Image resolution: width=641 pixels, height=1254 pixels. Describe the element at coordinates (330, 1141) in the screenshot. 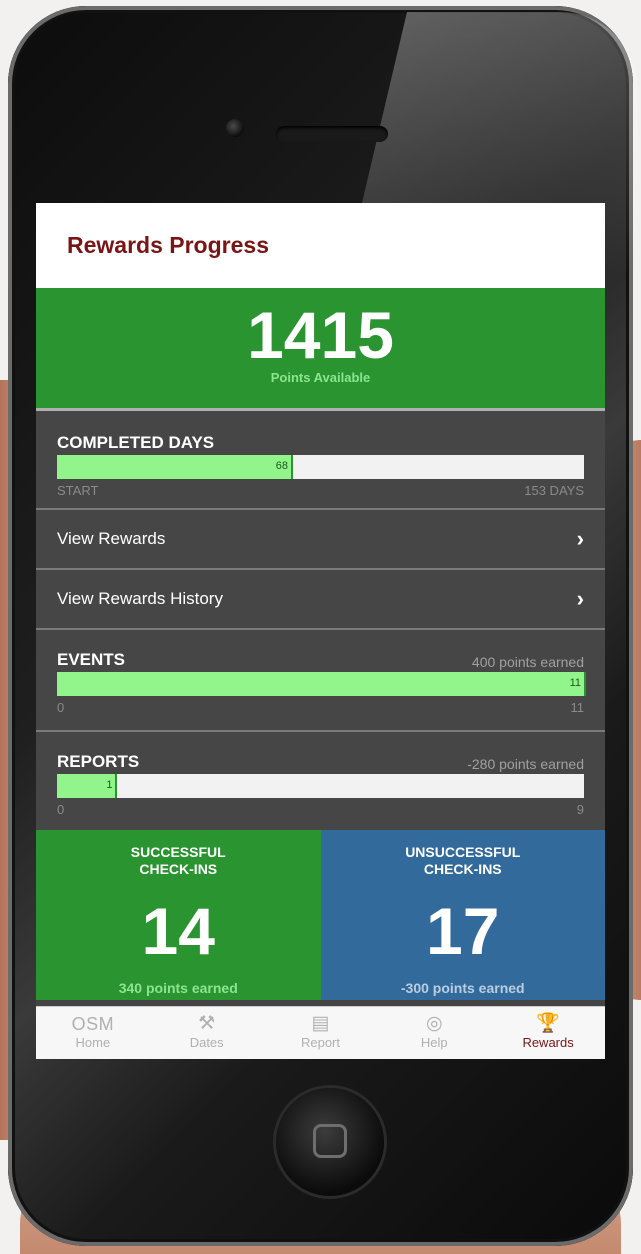

I see `home-button-icon` at that location.